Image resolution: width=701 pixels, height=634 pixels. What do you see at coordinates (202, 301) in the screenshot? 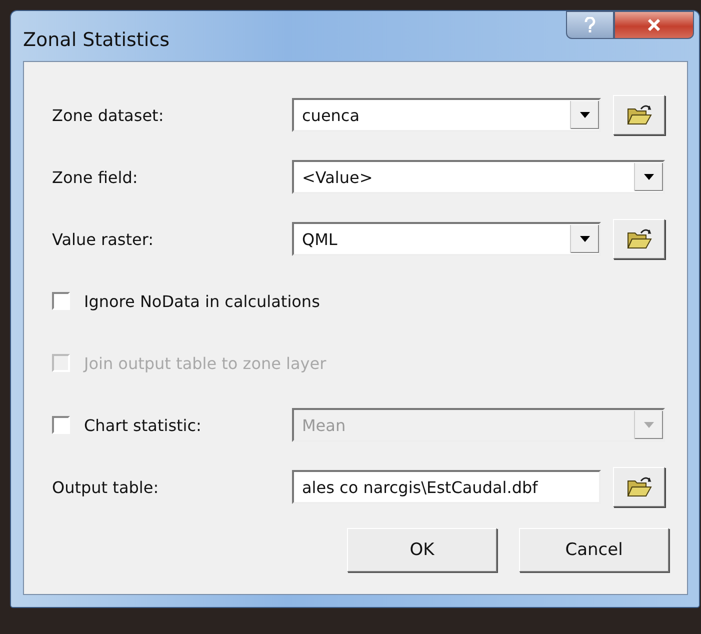
I see `checkbox-label: Ignore NoData in calculations` at bounding box center [202, 301].